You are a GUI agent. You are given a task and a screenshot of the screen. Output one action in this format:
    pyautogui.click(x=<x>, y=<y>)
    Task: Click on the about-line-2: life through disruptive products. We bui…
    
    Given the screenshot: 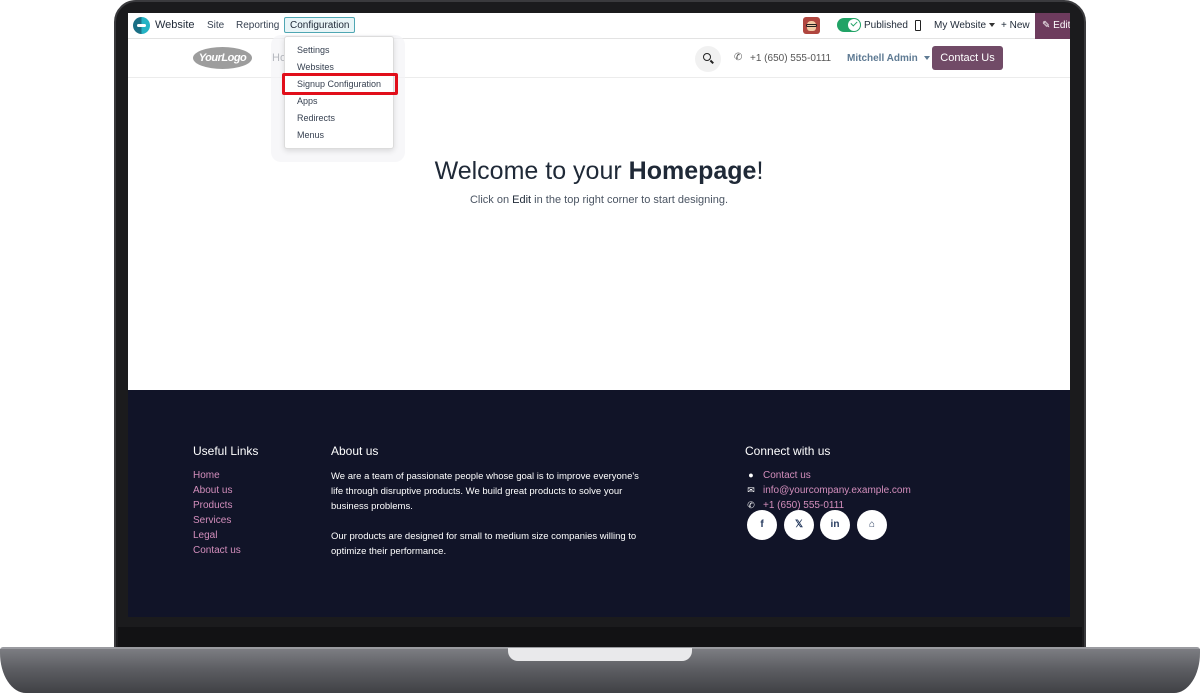 What is the action you would take?
    pyautogui.click(x=477, y=491)
    